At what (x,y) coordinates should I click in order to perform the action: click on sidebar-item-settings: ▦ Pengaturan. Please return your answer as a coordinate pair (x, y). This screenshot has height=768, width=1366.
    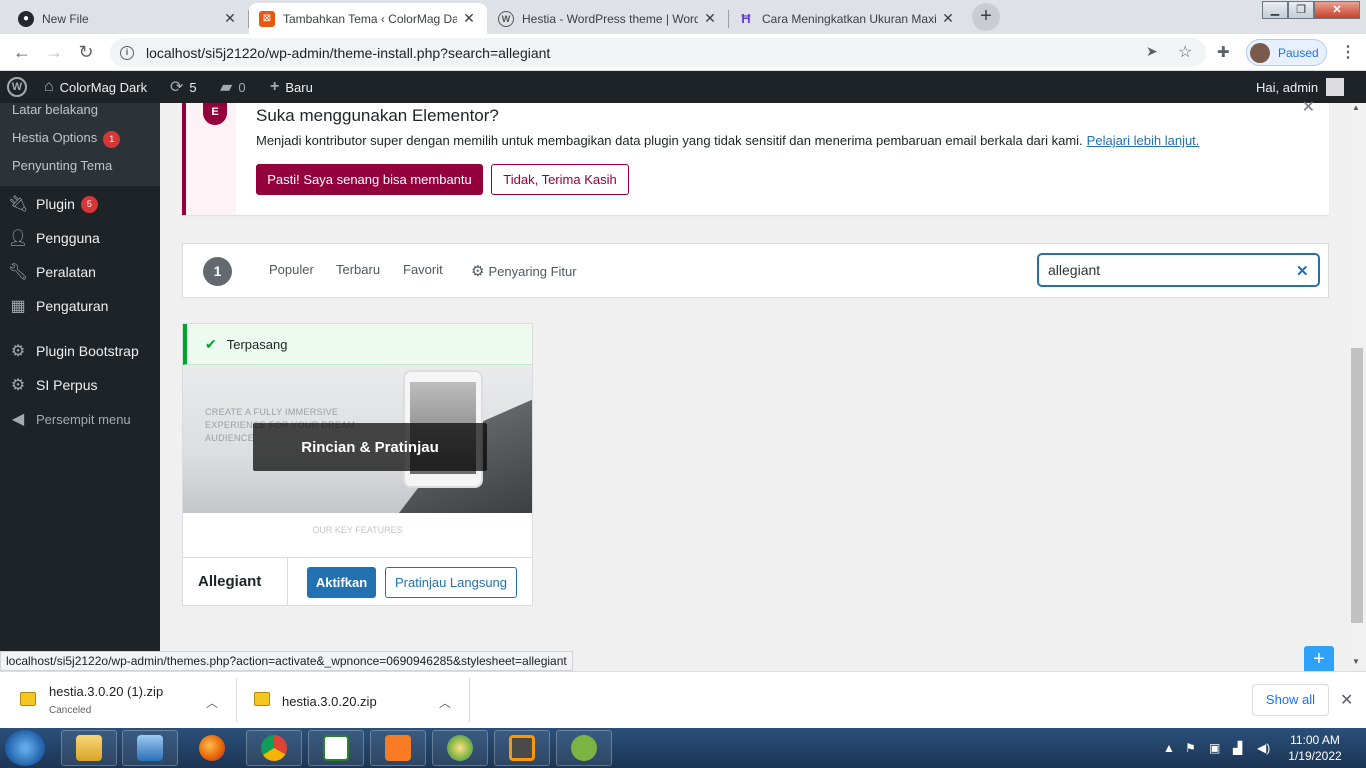
    Looking at the image, I should click on (80, 306).